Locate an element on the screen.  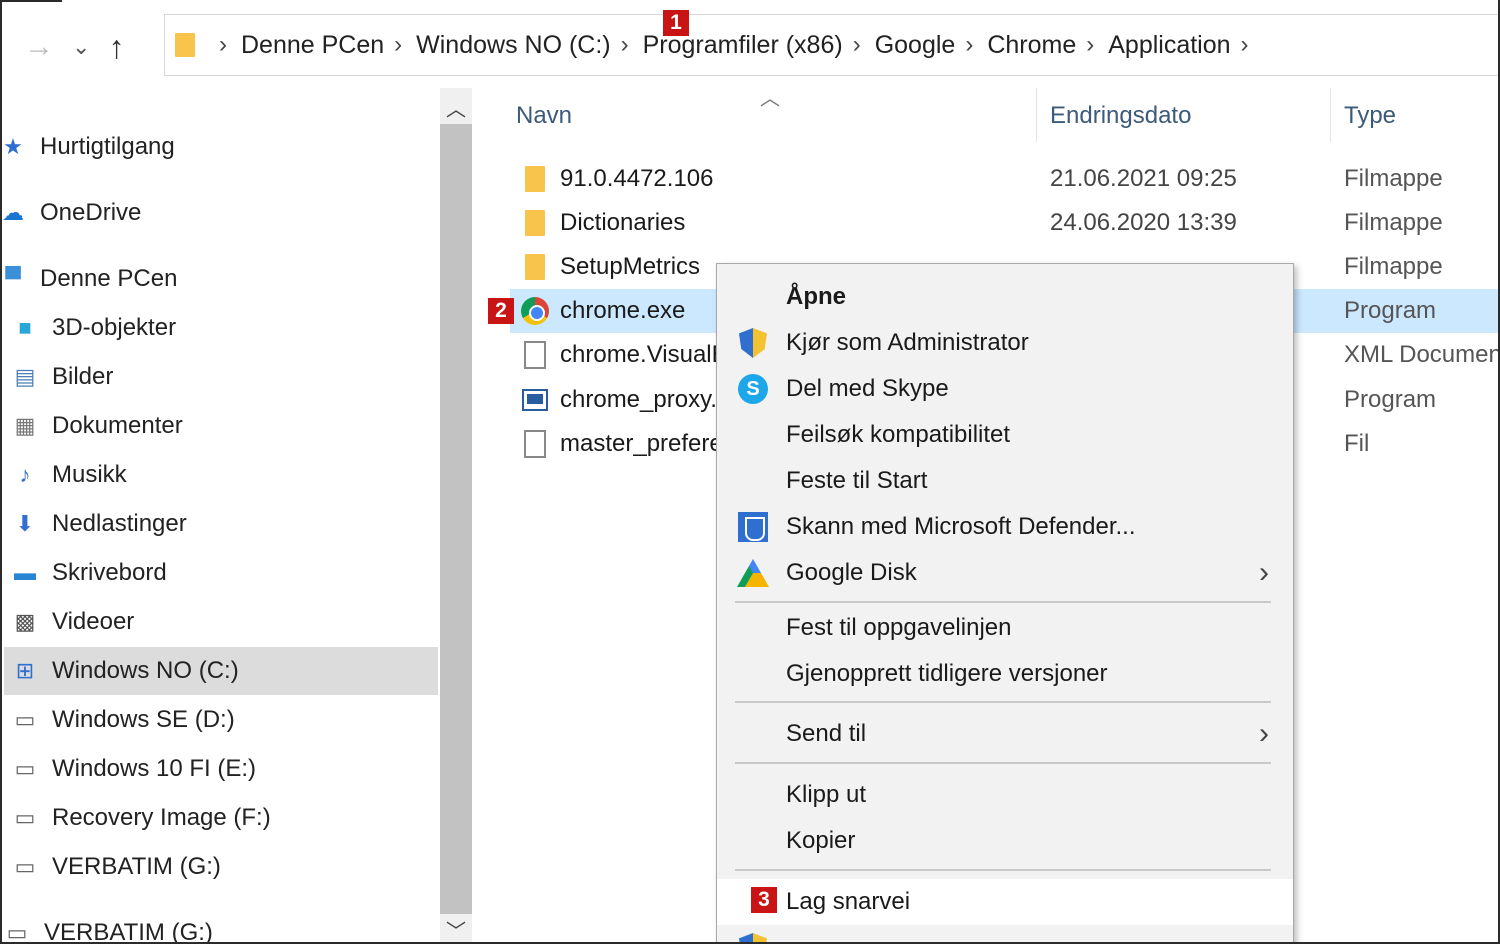
menu-item-label: Åpne is located at coordinates (816, 296).